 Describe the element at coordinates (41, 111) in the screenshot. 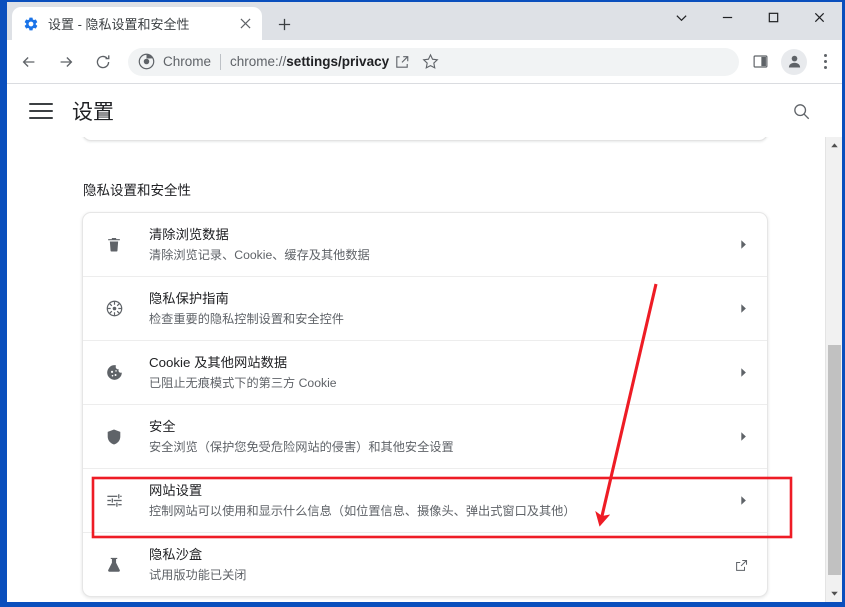

I see `hamburger-icon` at that location.